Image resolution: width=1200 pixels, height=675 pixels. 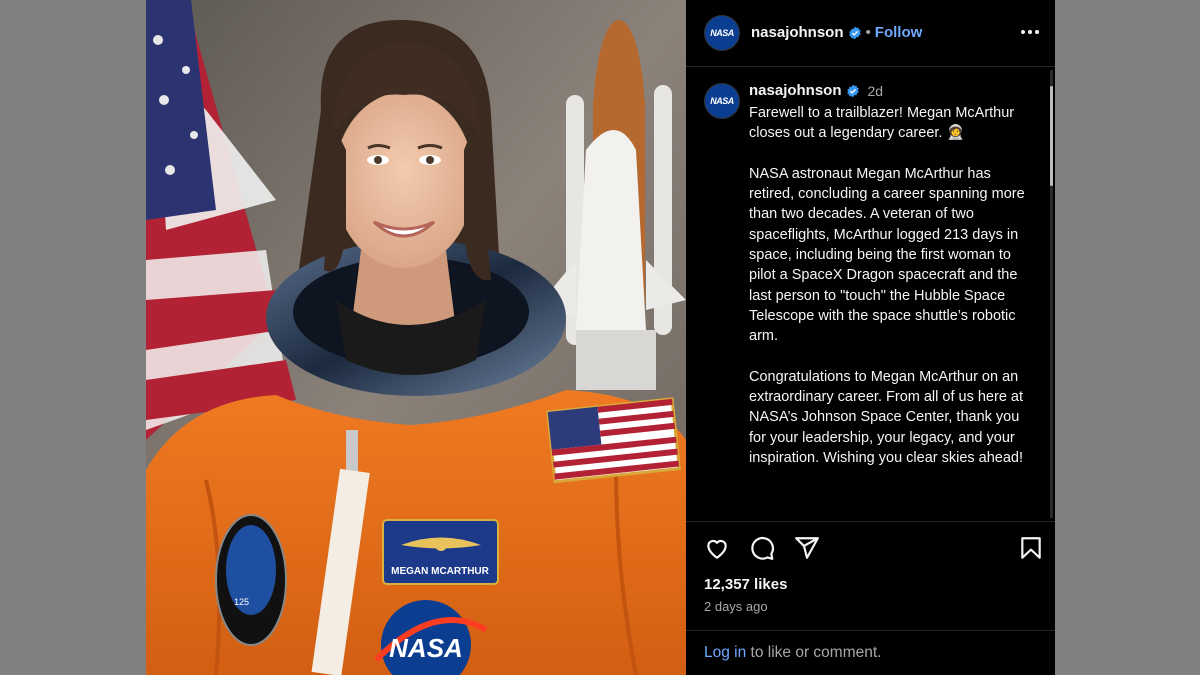 I want to click on login-prompt: Log in to like or comment., so click(x=870, y=652).